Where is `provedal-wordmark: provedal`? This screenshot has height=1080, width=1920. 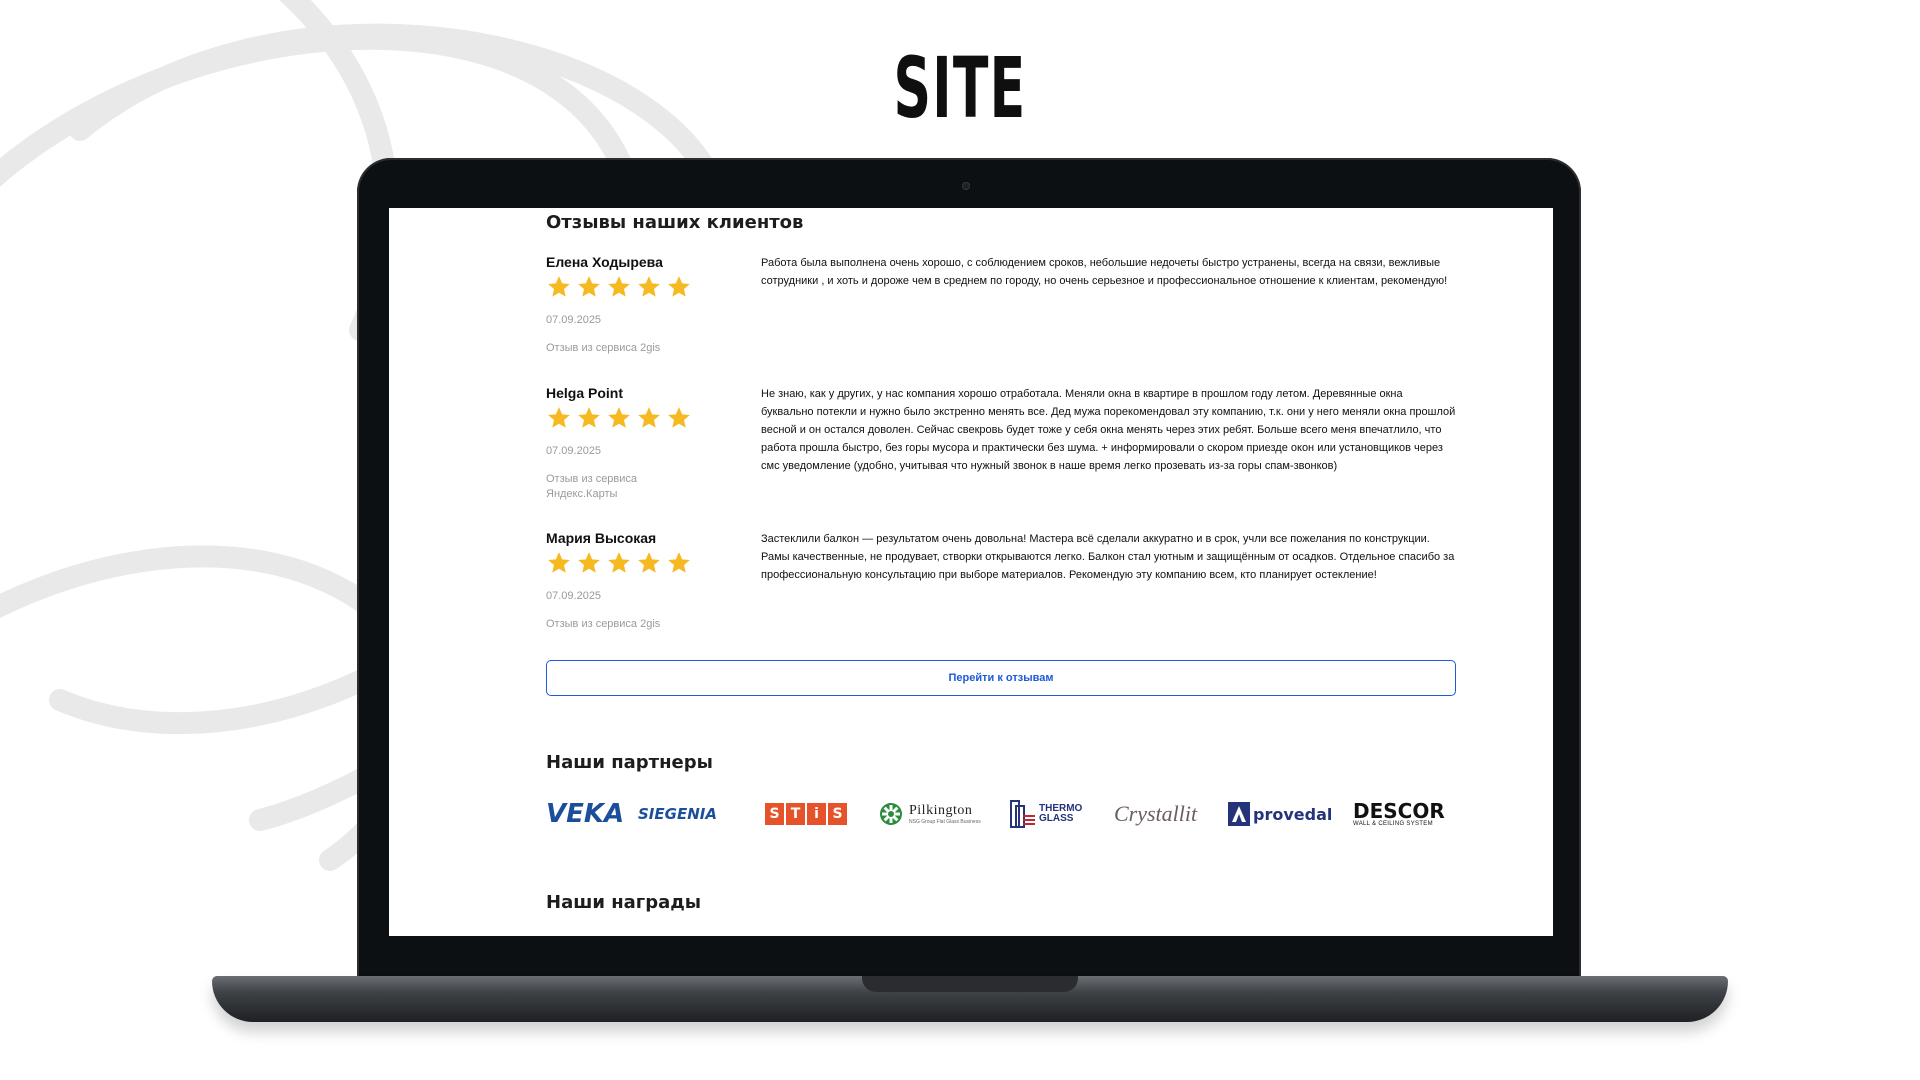 provedal-wordmark: provedal is located at coordinates (1293, 814).